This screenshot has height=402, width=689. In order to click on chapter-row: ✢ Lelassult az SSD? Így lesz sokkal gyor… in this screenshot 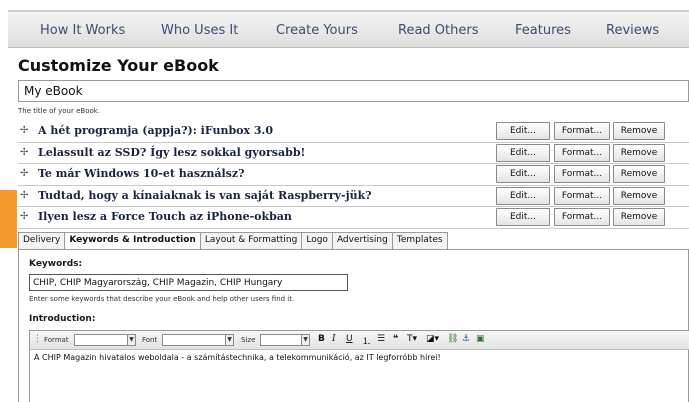, I will do `click(353, 153)`.